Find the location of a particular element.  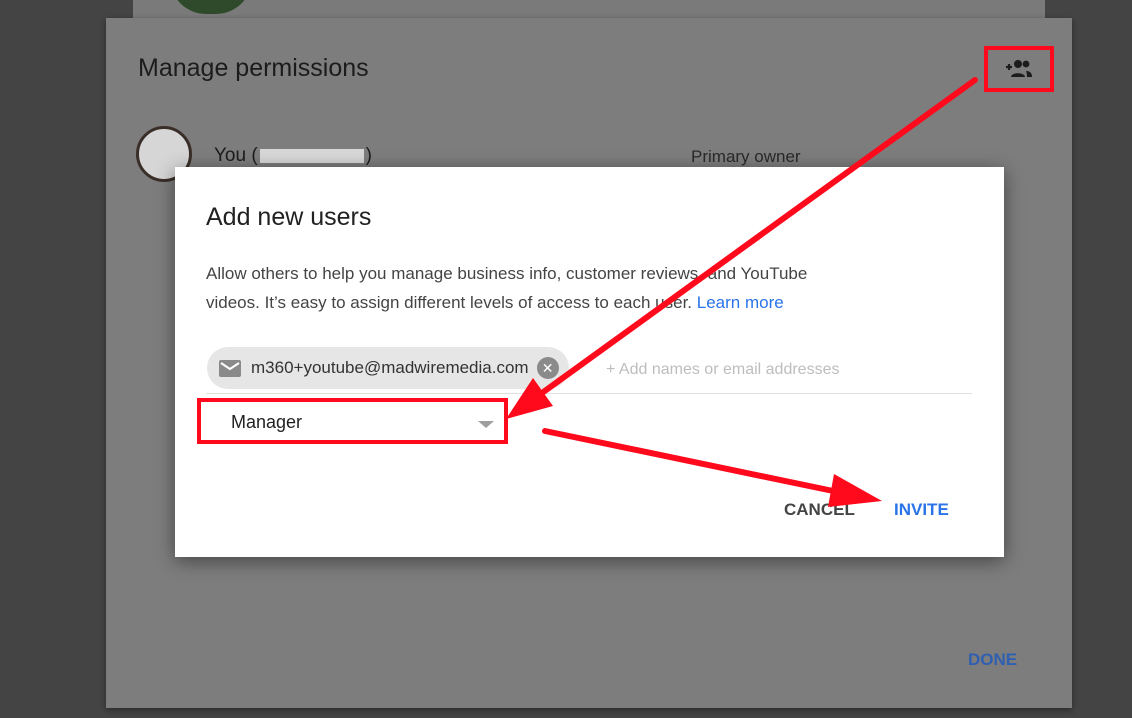

chevron-down-icon is located at coordinates (486, 424).